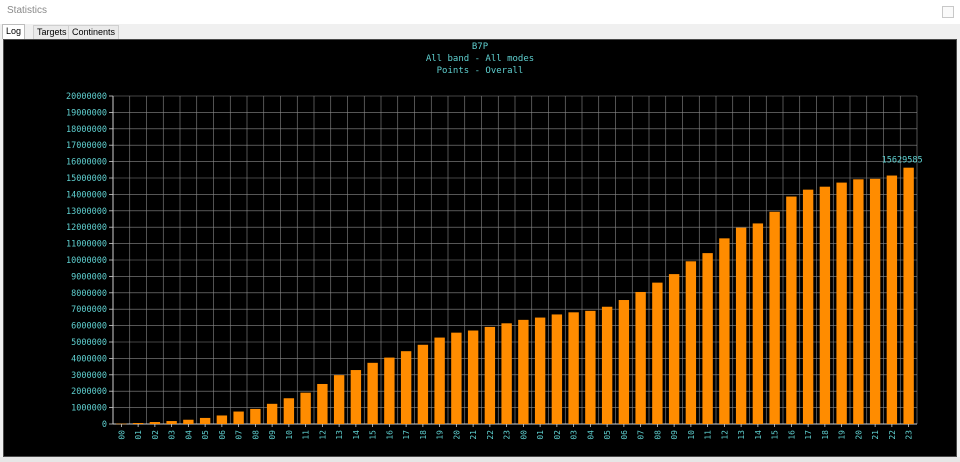 Image resolution: width=960 pixels, height=462 pixels. Describe the element at coordinates (86, 245) in the screenshot. I see `y-tick-label: 11000000` at that location.